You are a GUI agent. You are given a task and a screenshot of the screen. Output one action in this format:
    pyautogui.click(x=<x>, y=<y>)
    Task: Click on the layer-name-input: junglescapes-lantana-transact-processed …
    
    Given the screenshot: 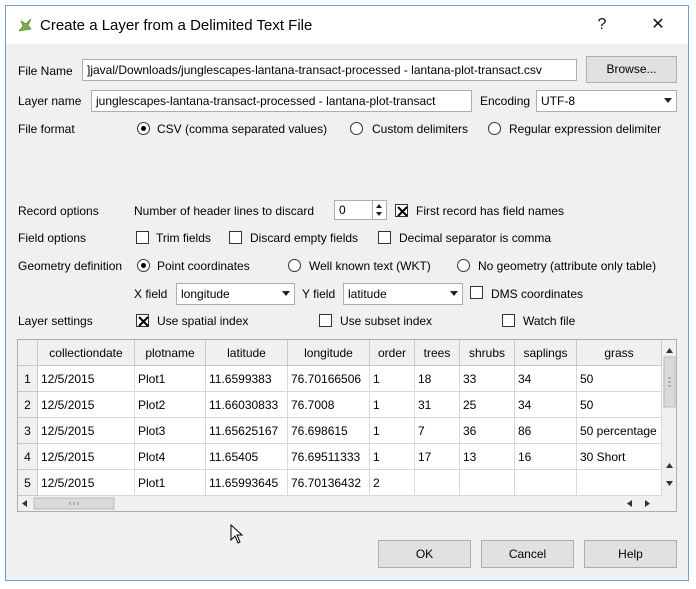 What is the action you would take?
    pyautogui.click(x=281, y=101)
    